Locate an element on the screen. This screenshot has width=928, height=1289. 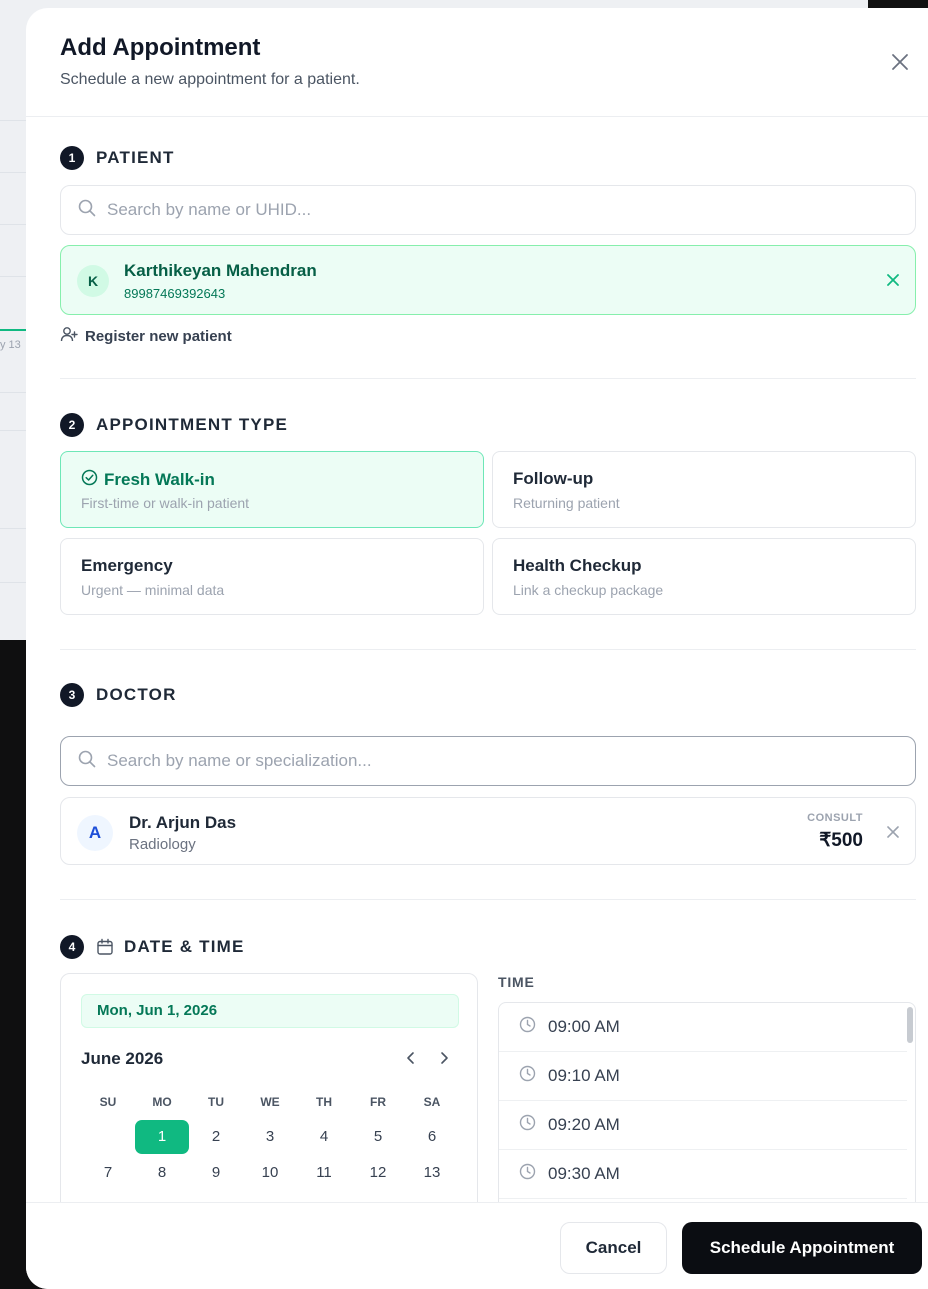
close-icon is located at coordinates (900, 62).